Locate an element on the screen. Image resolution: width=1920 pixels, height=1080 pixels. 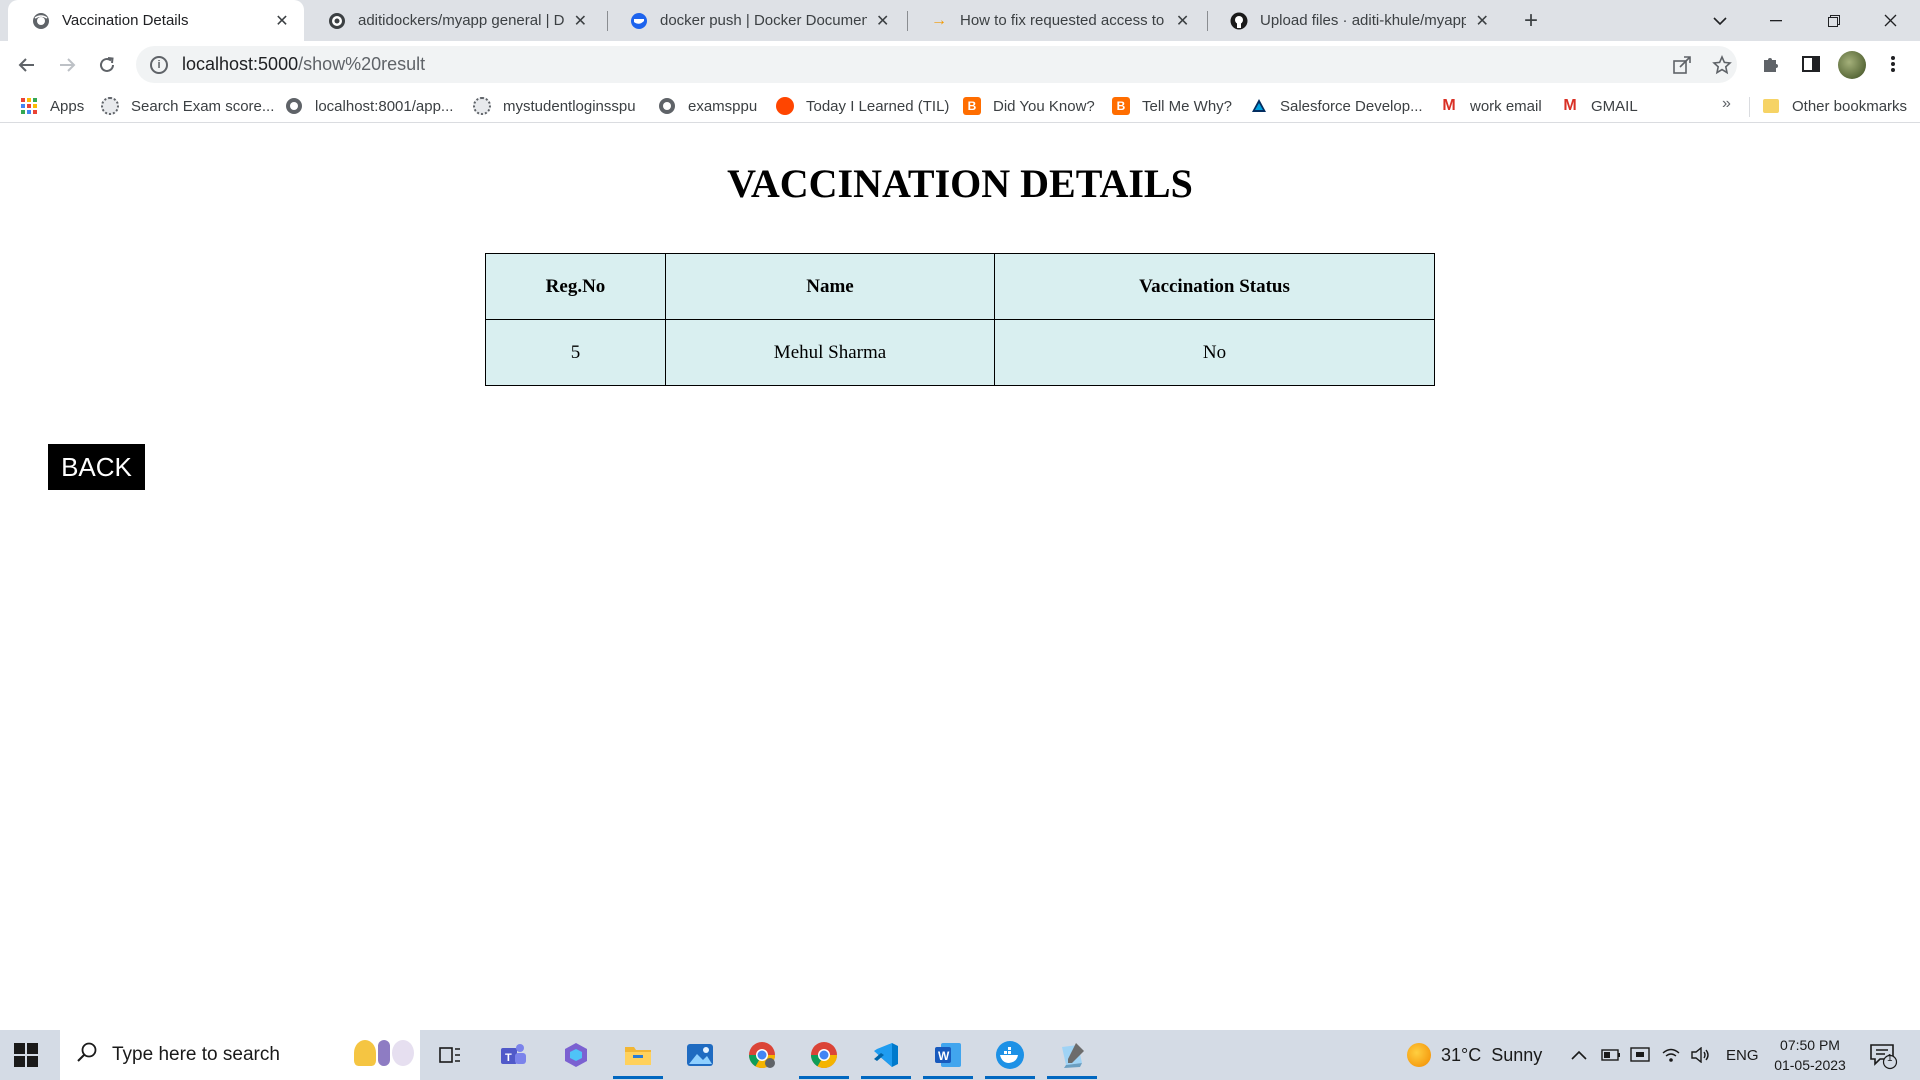
minimize-button is located at coordinates (1776, 20).